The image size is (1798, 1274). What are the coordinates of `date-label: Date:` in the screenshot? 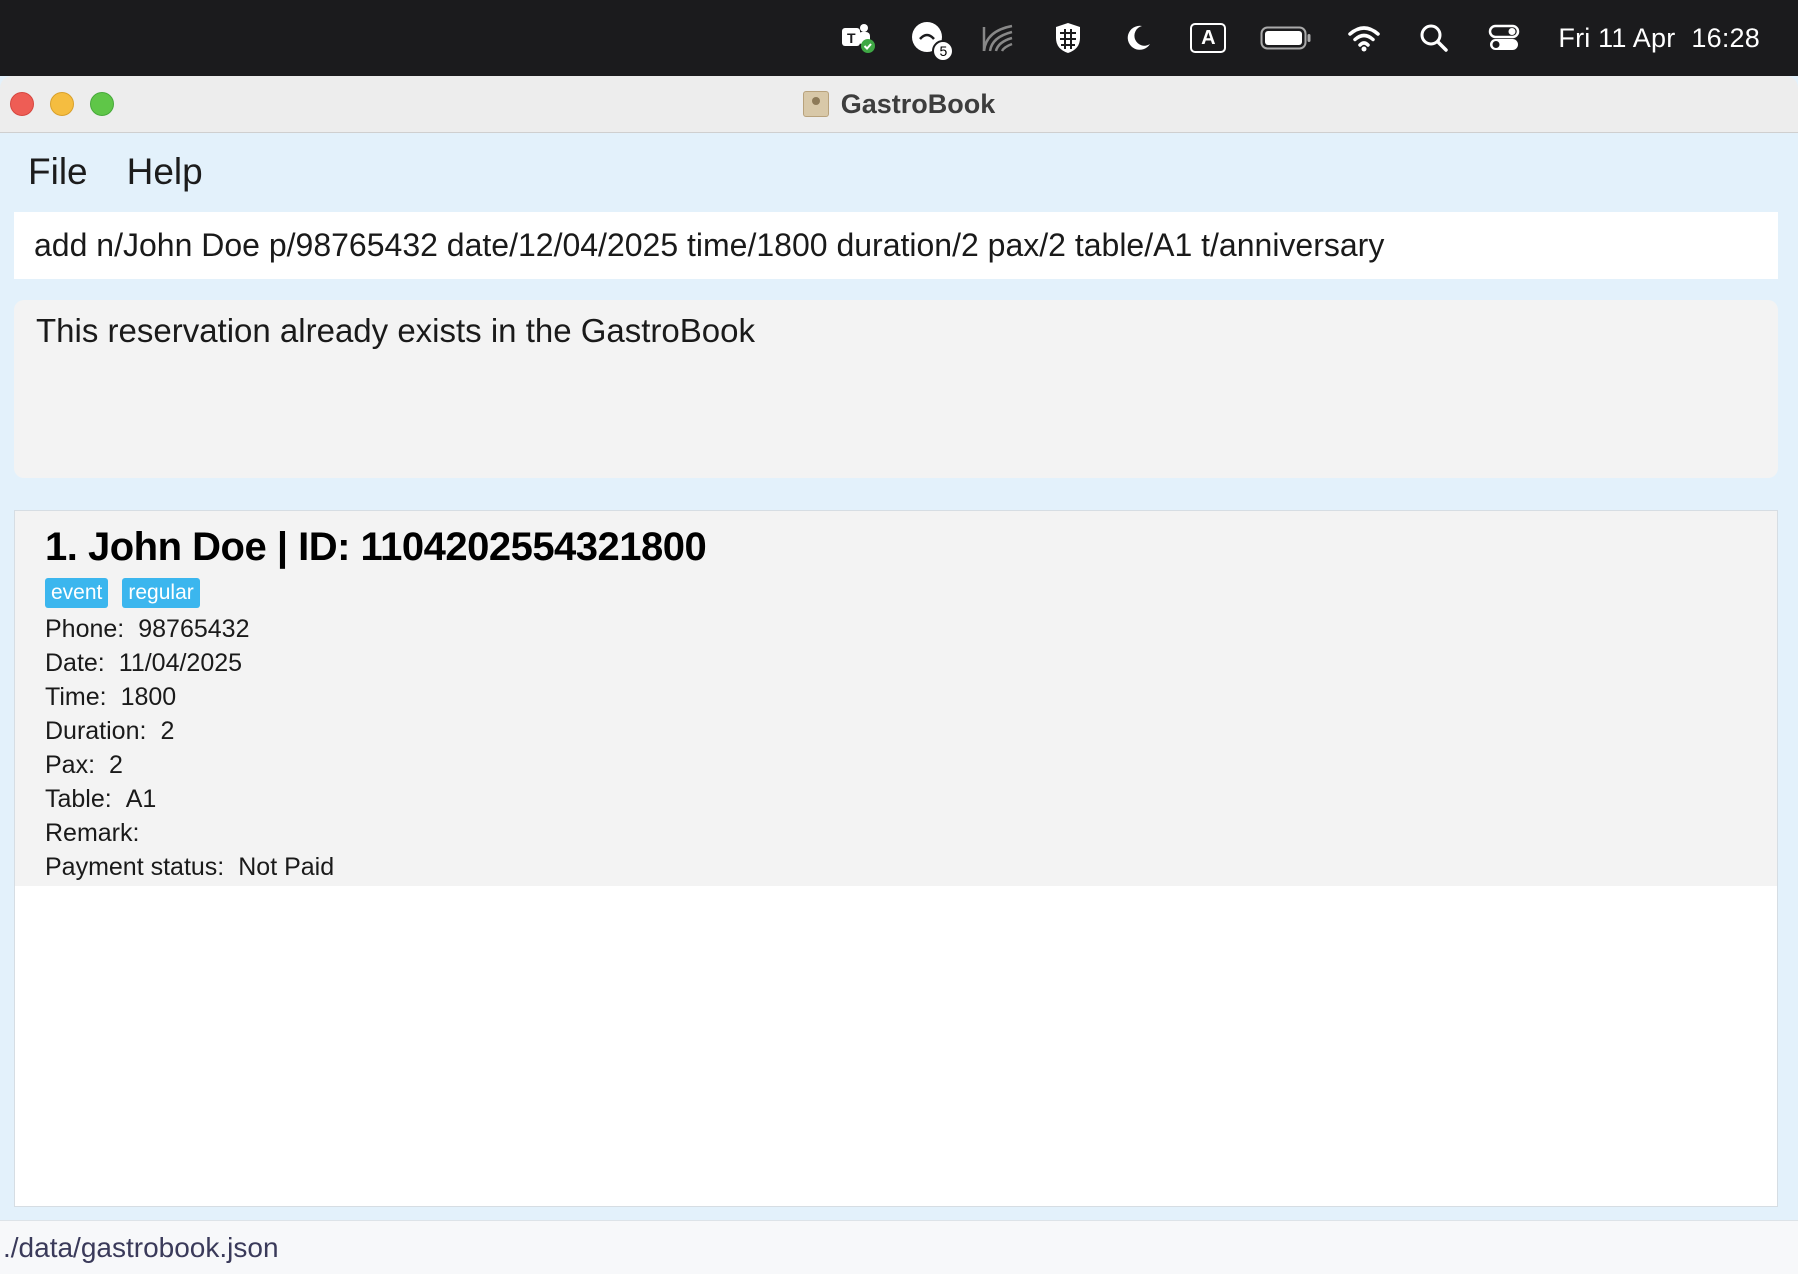 It's located at (75, 663).